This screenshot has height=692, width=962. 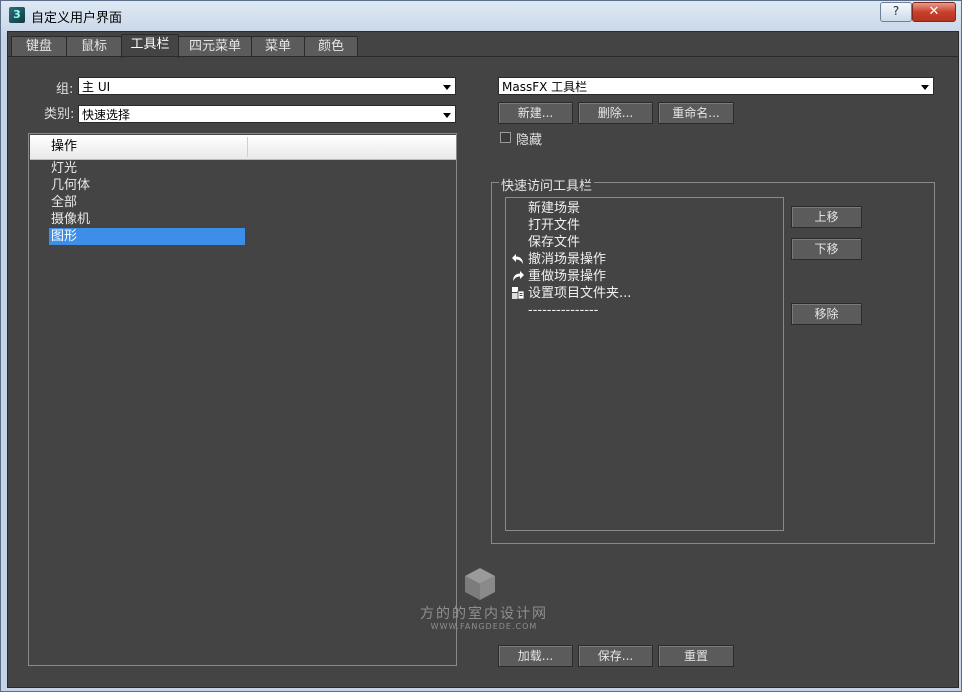 What do you see at coordinates (483, 56) in the screenshot?
I see `tab-divider` at bounding box center [483, 56].